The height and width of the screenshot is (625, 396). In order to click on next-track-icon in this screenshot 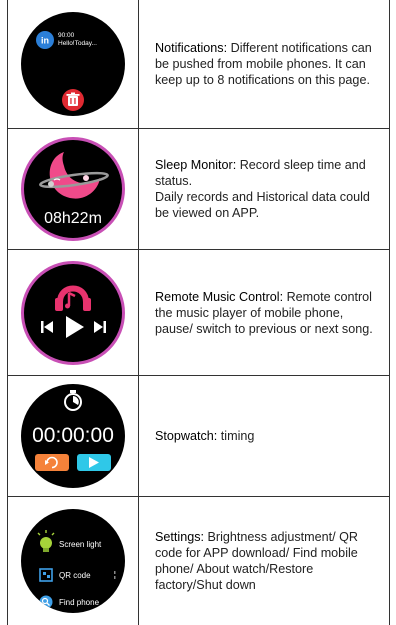, I will do `click(100, 326)`.